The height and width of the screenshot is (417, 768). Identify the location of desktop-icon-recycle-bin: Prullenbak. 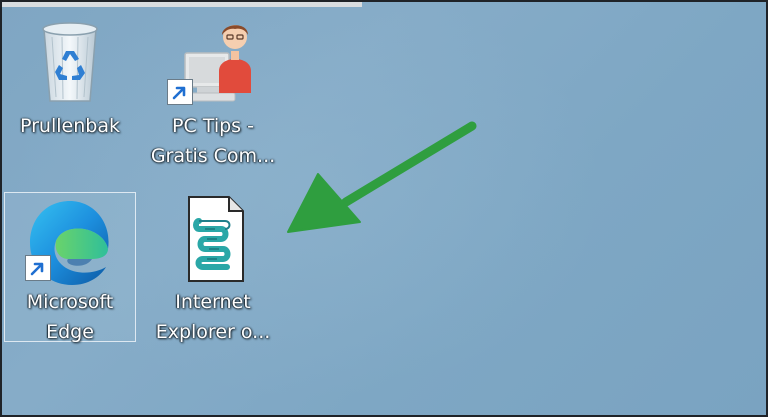
(70, 81).